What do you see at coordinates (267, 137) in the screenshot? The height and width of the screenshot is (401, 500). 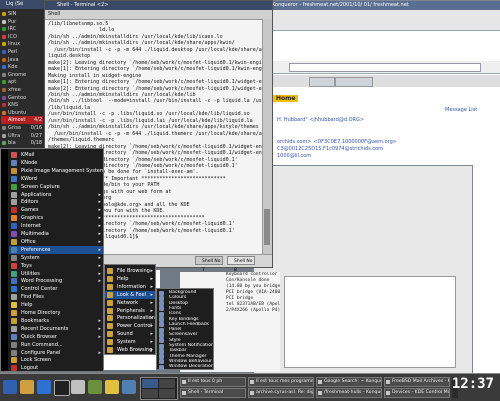 I see `terminal-scrollbar` at bounding box center [267, 137].